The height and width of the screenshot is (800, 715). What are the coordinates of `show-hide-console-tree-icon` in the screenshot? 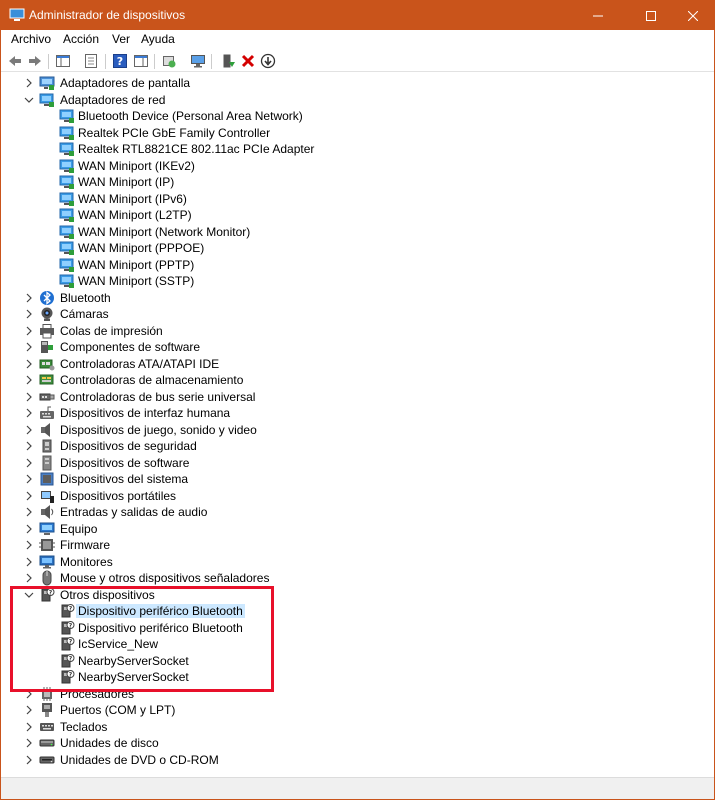 It's located at (63, 61).